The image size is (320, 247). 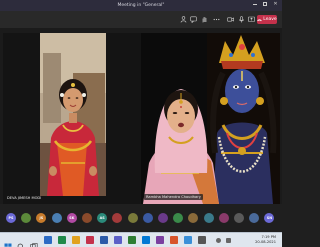 What do you see at coordinates (118, 240) in the screenshot?
I see `teams-app-icon` at bounding box center [118, 240].